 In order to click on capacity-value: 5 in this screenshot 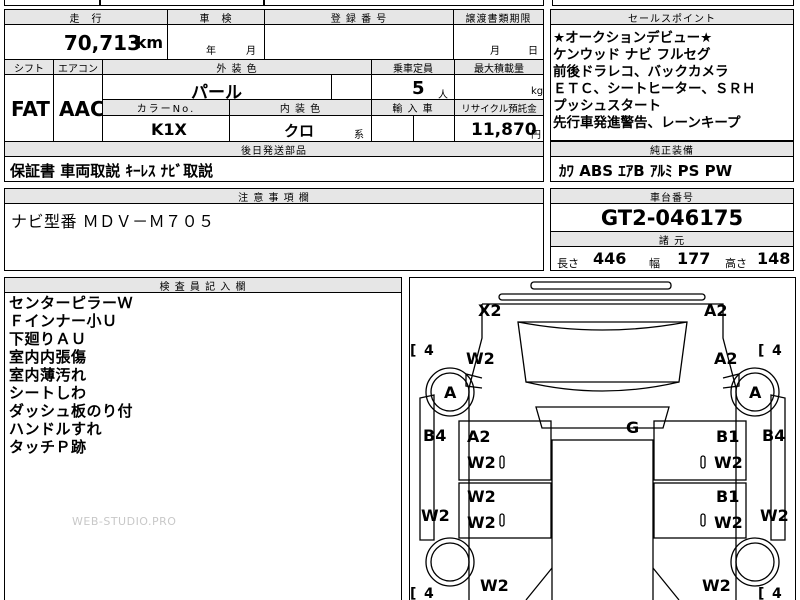, I will do `click(418, 88)`.